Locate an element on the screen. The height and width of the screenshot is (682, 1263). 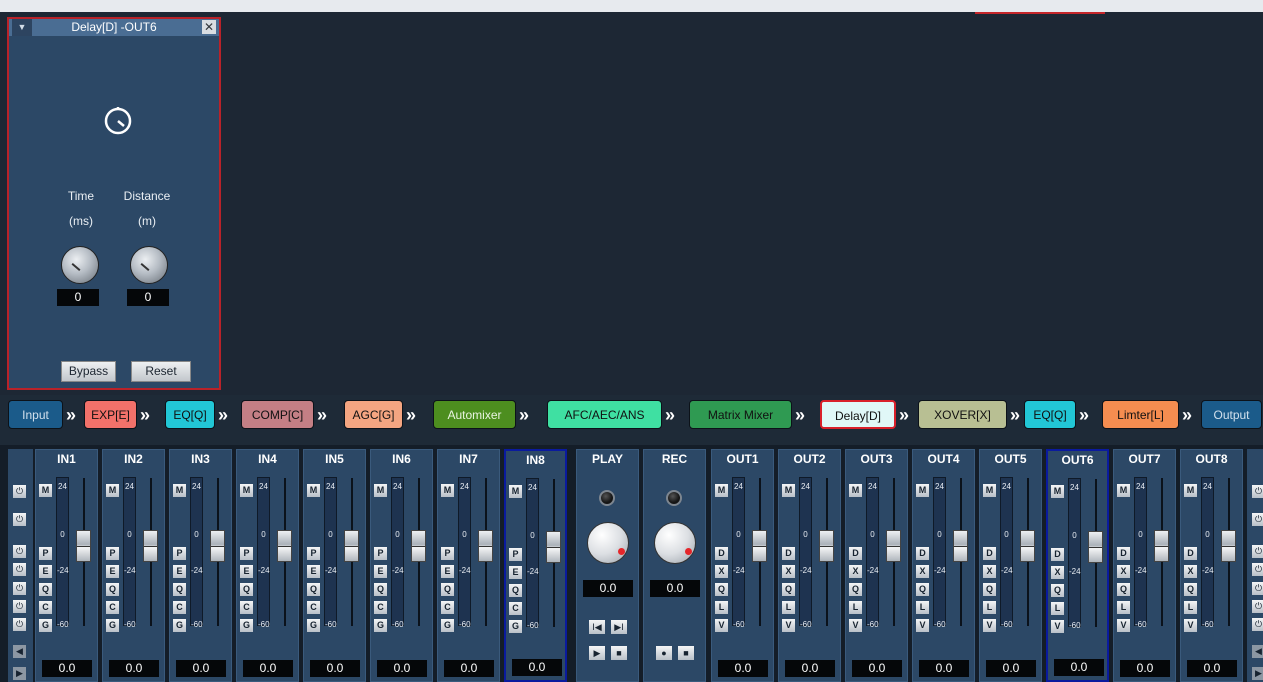
chain-block-9: XOVER[X] is located at coordinates (962, 414).